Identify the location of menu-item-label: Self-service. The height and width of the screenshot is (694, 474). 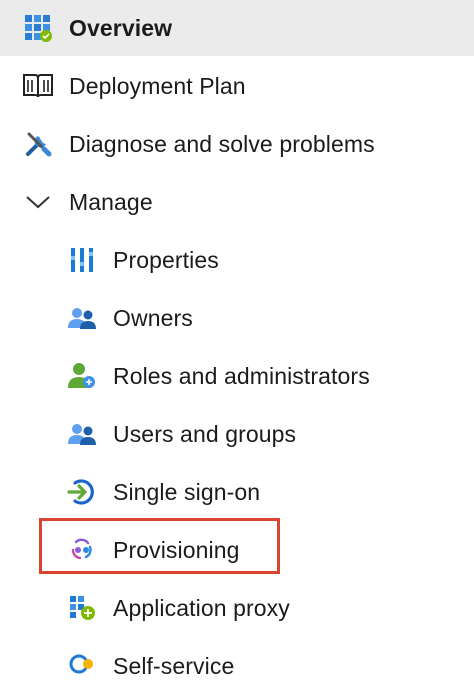
(174, 665).